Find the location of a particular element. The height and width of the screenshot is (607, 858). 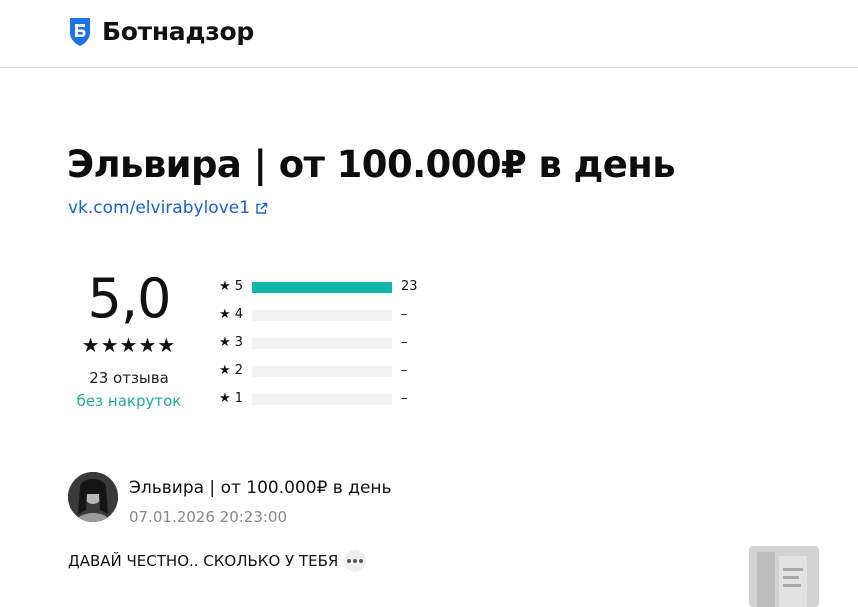

no-fake-badge: без накруток is located at coordinates (129, 401).